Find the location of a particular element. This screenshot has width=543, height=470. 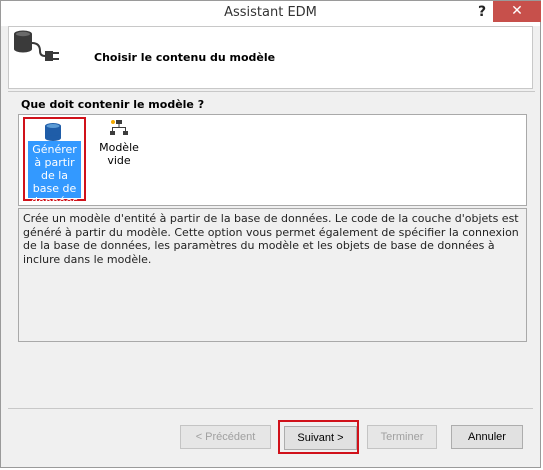

window-title: Assistant EDM is located at coordinates (270, 12).